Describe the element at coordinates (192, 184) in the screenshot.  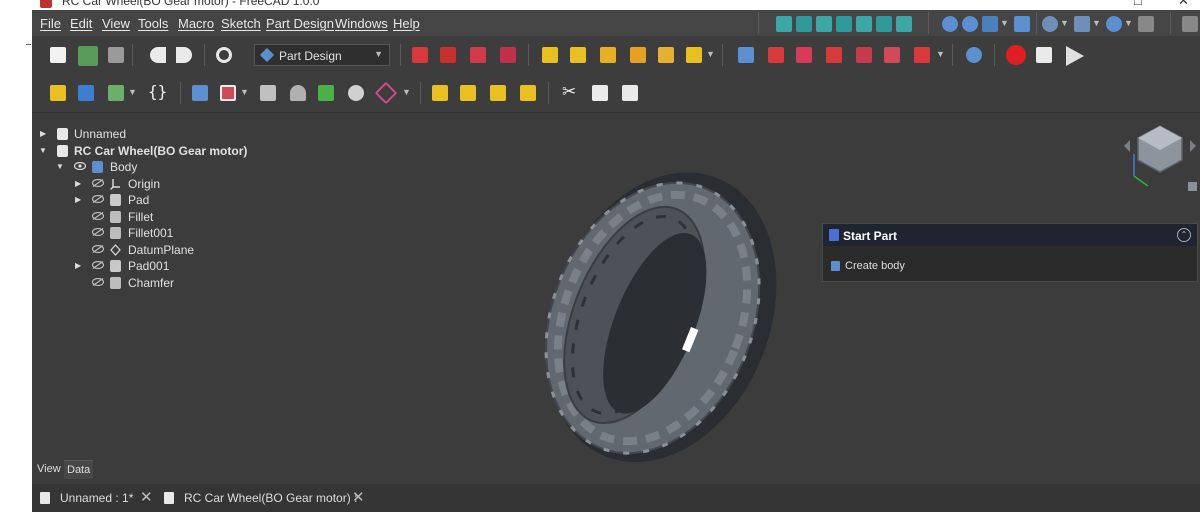
I see `tree-item-origin: ▶ Origin` at that location.